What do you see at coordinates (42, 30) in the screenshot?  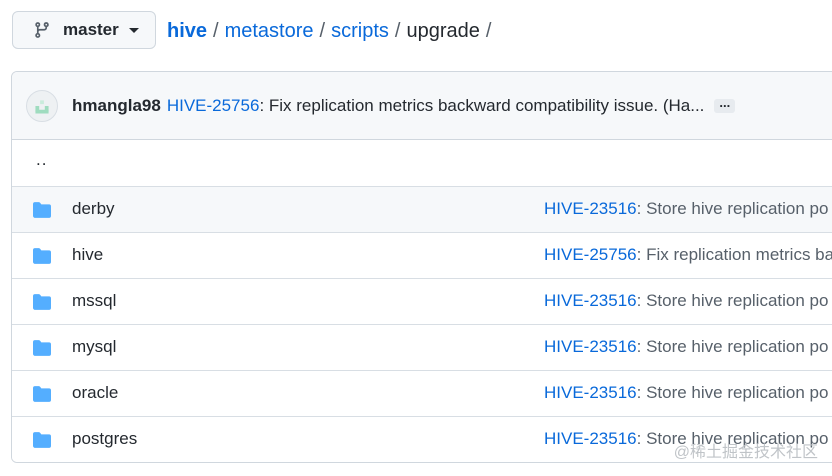 I see `git-branch-icon` at bounding box center [42, 30].